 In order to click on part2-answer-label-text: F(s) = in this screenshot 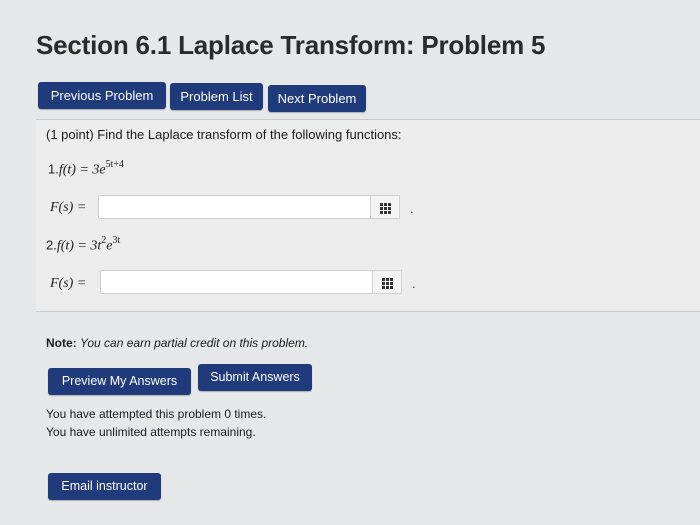, I will do `click(68, 283)`.